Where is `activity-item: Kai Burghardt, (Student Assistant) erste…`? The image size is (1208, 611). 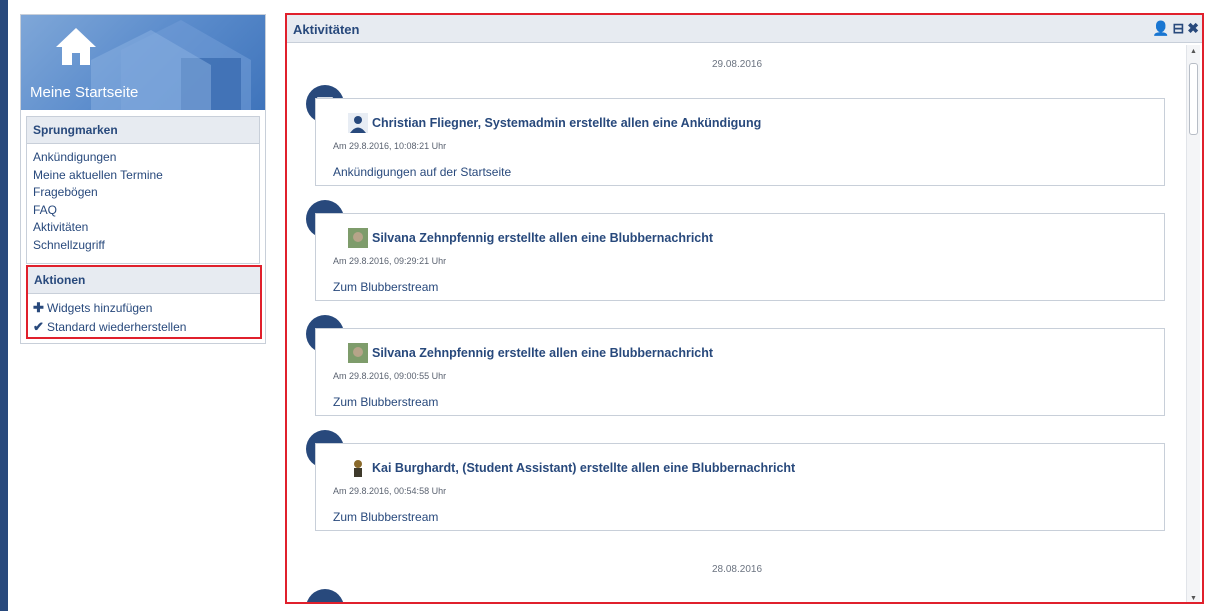 activity-item: Kai Burghardt, (Student Assistant) erste… is located at coordinates (740, 487).